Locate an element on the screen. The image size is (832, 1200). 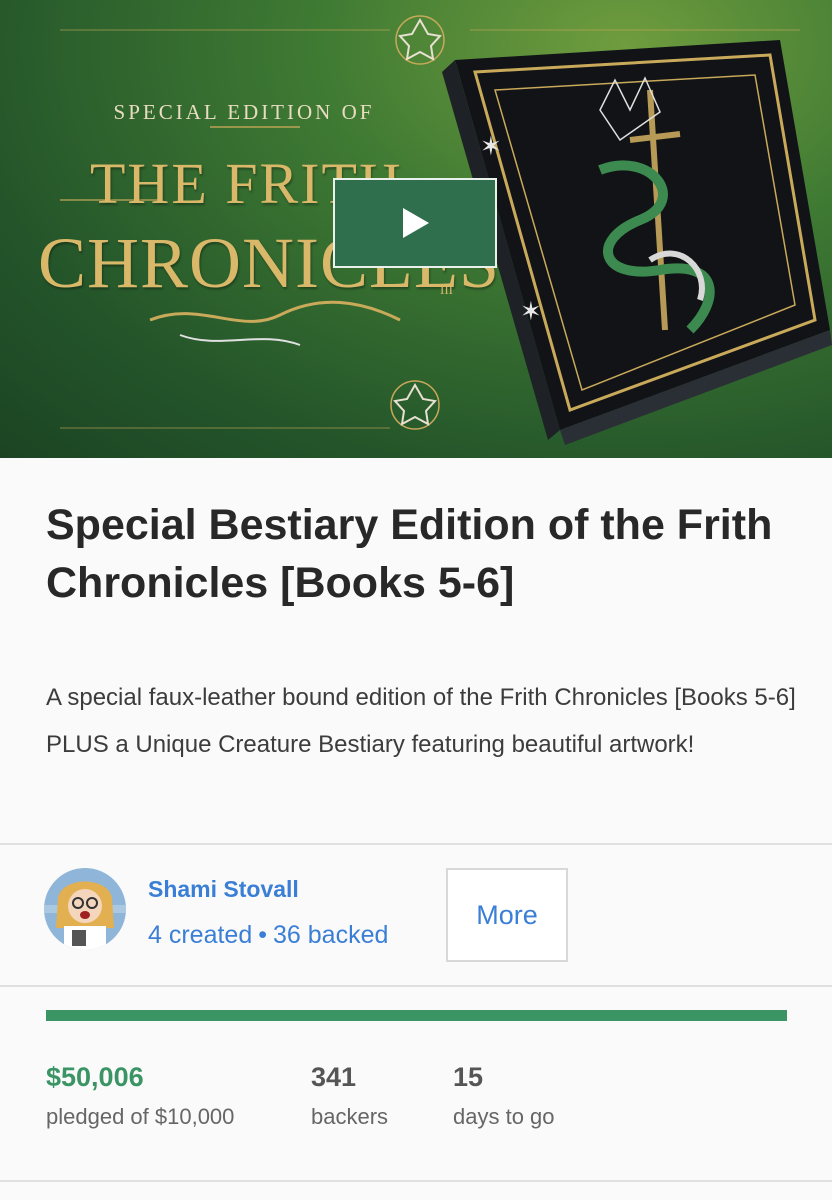
funding-progress-fill is located at coordinates (416, 1015).